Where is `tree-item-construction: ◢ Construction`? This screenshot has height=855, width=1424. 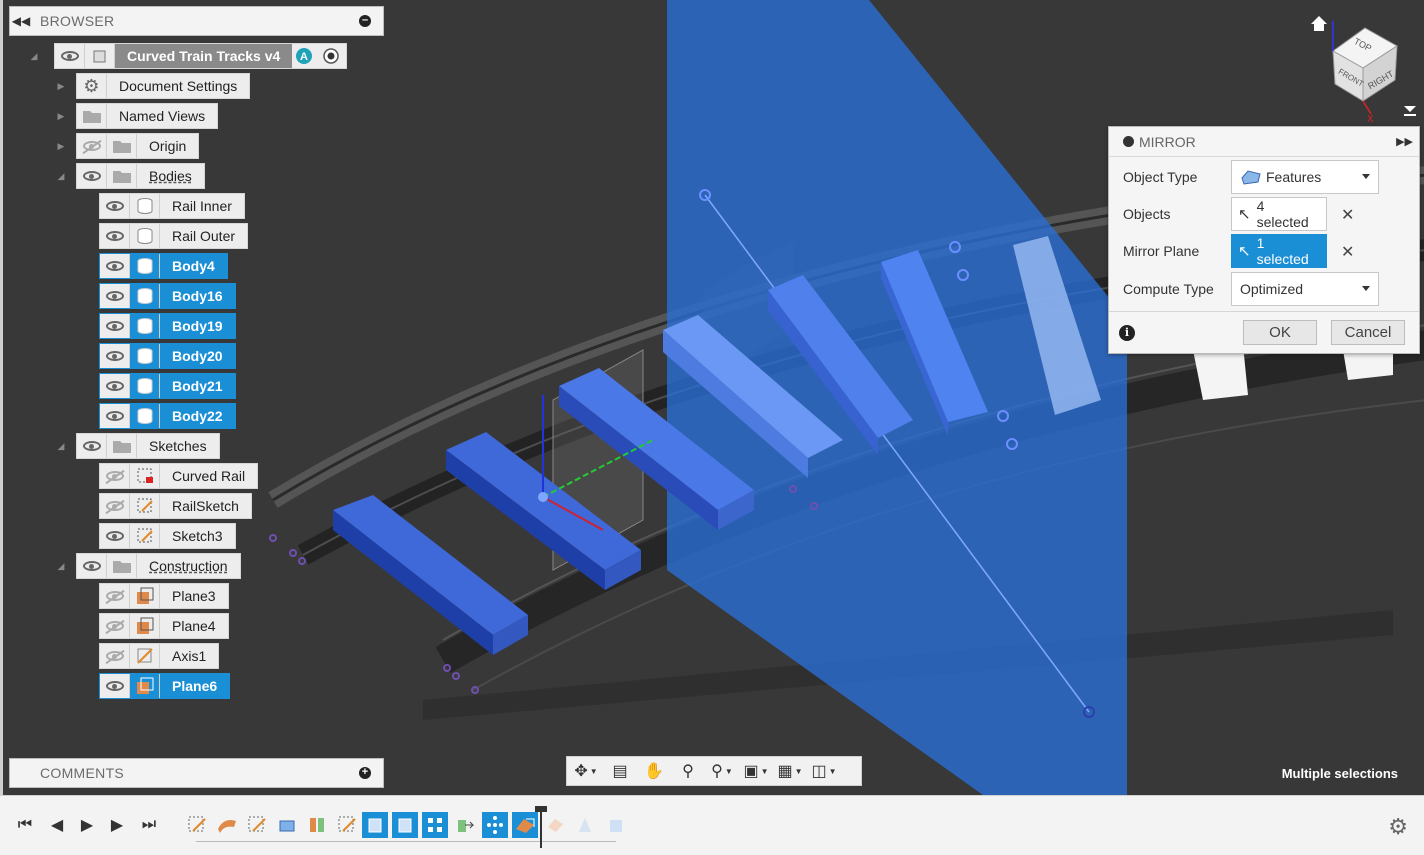
tree-item-construction: ◢ Construction is located at coordinates (148, 566).